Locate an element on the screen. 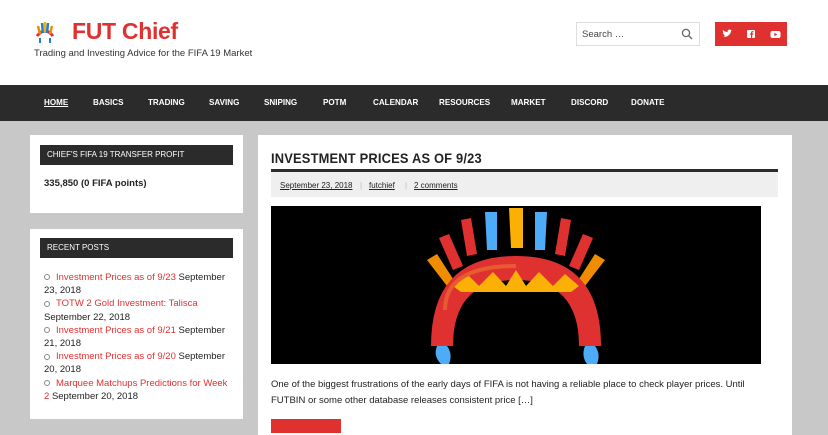 Image resolution: width=828 pixels, height=435 pixels. nav-item-saving: SAVING is located at coordinates (224, 102).